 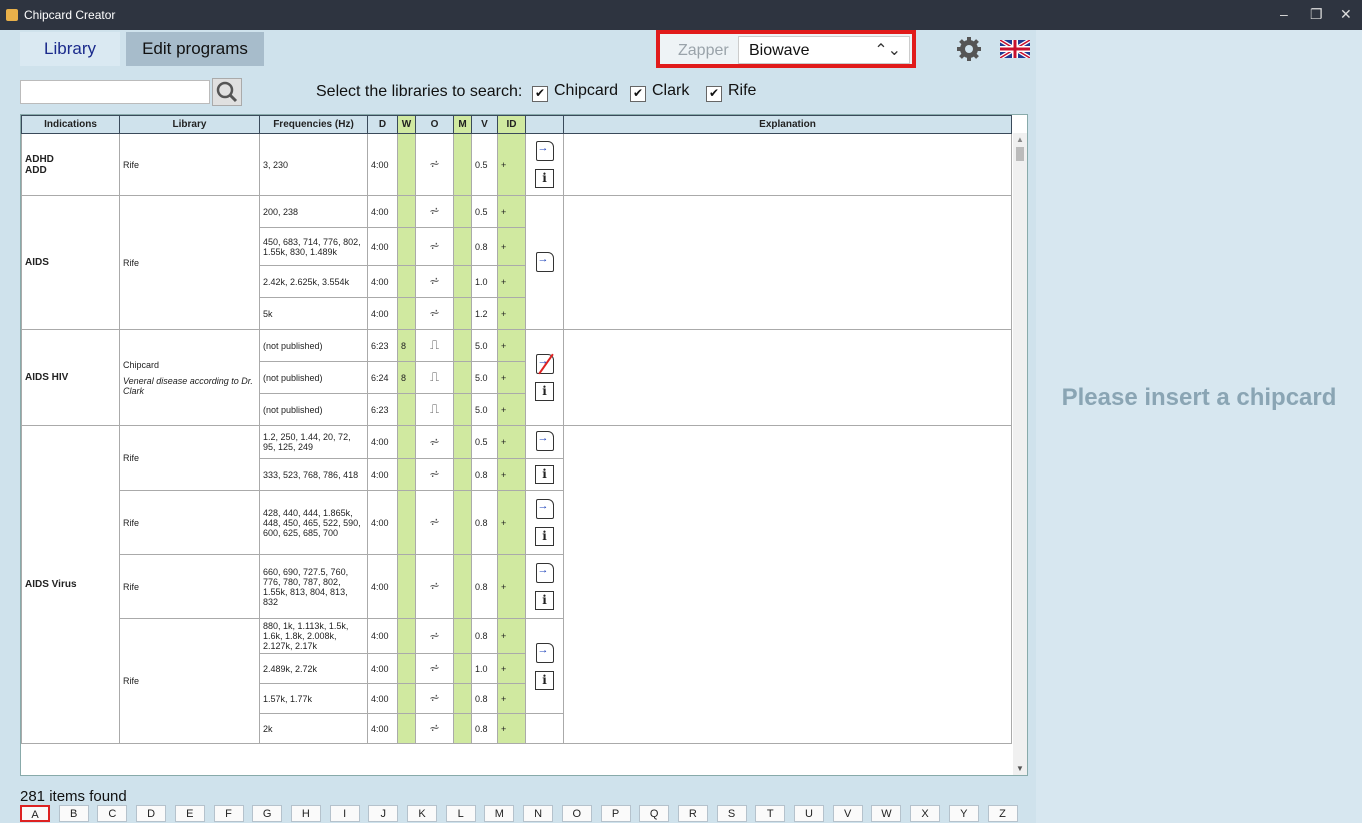 I want to click on letter-button-p: P, so click(x=615, y=813).